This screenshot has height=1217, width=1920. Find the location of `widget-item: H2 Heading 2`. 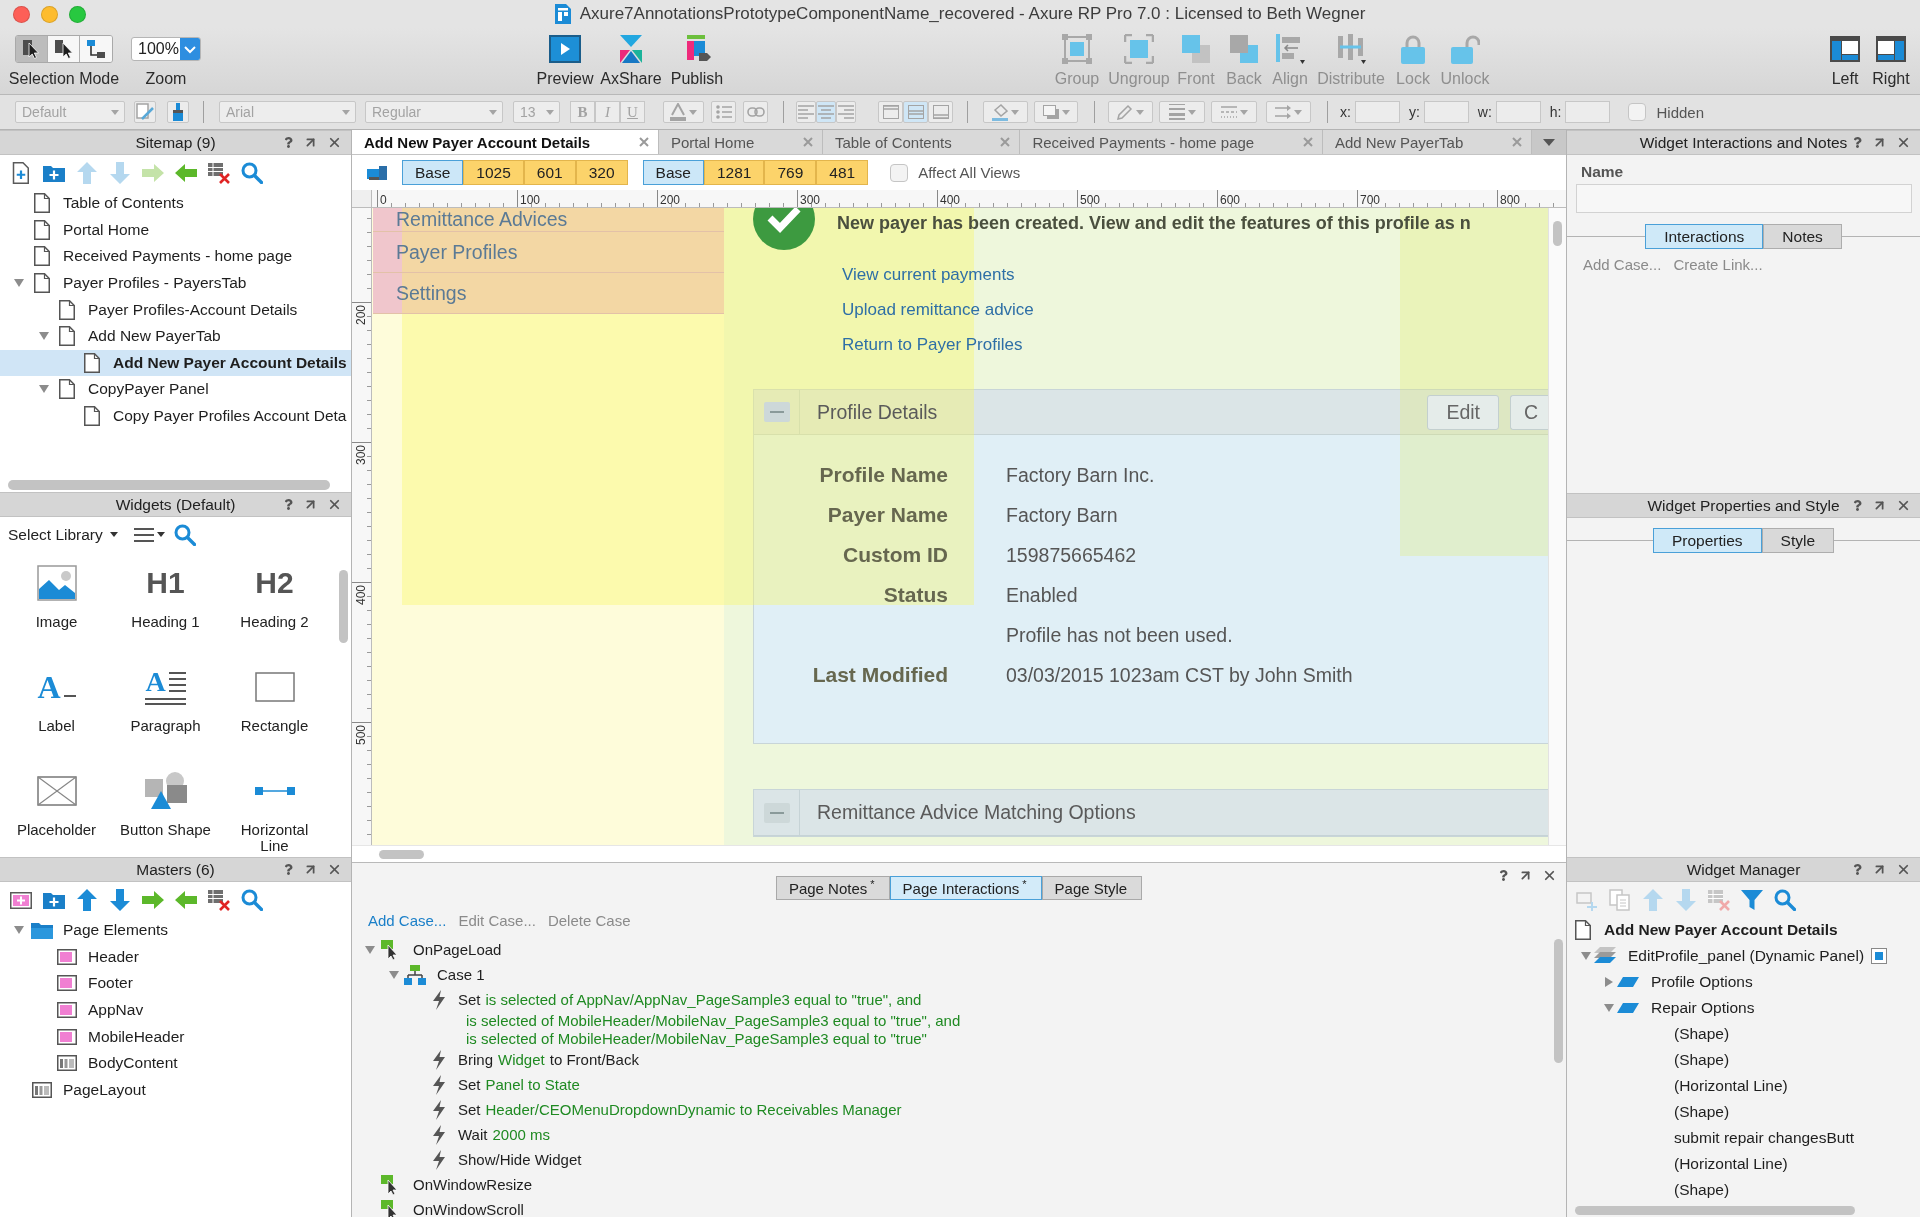

widget-item: H2 Heading 2 is located at coordinates (274, 593).